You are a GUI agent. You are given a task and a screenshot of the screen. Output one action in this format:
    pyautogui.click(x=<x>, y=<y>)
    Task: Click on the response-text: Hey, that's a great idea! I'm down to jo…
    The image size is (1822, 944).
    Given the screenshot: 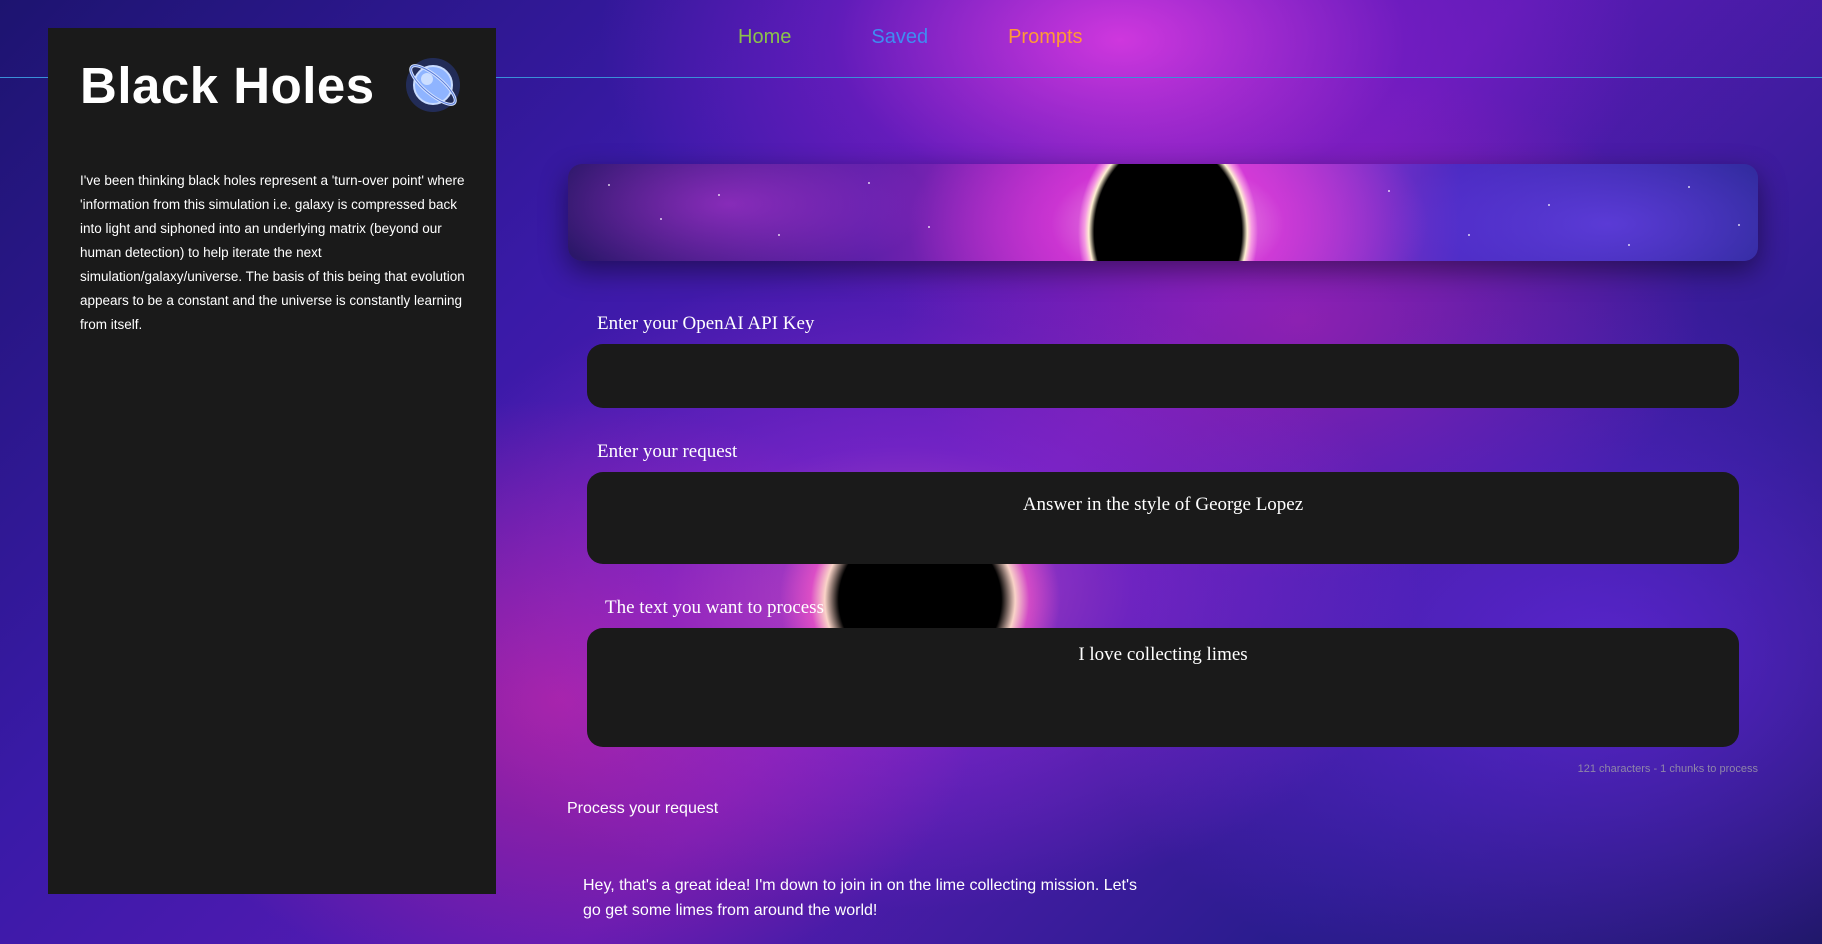 What is the action you would take?
    pyautogui.click(x=860, y=898)
    